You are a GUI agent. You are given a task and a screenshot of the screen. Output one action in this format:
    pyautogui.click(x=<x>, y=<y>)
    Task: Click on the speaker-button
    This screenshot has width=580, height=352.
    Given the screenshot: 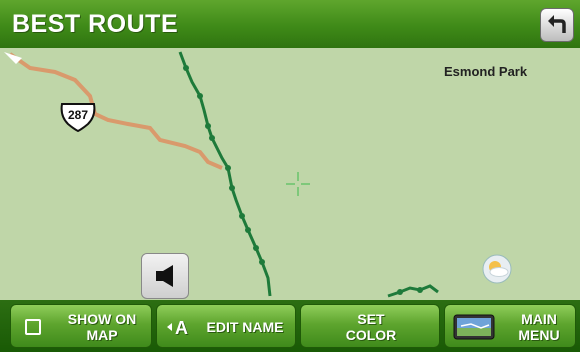 What is the action you would take?
    pyautogui.click(x=165, y=276)
    